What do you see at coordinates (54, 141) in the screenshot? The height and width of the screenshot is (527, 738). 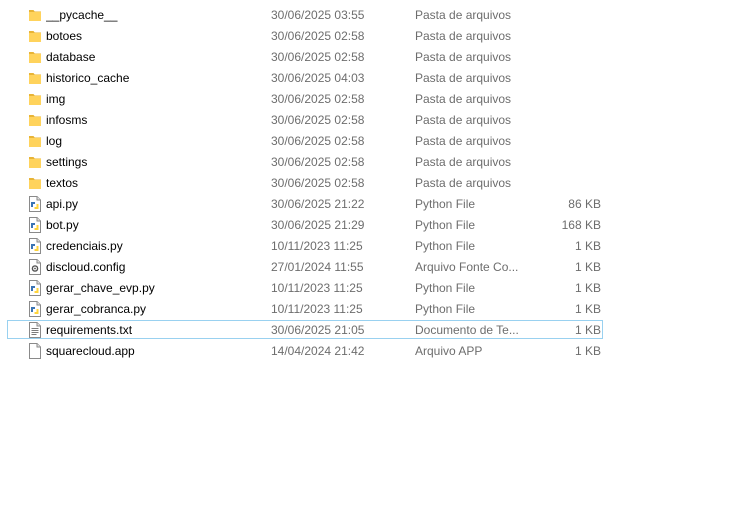 I see `file-name: log` at bounding box center [54, 141].